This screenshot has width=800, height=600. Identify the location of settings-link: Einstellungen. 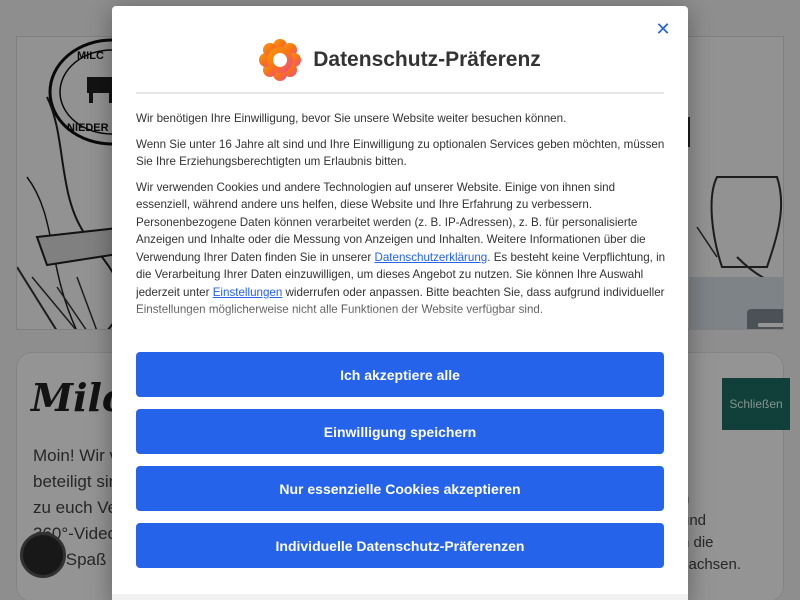
(248, 292).